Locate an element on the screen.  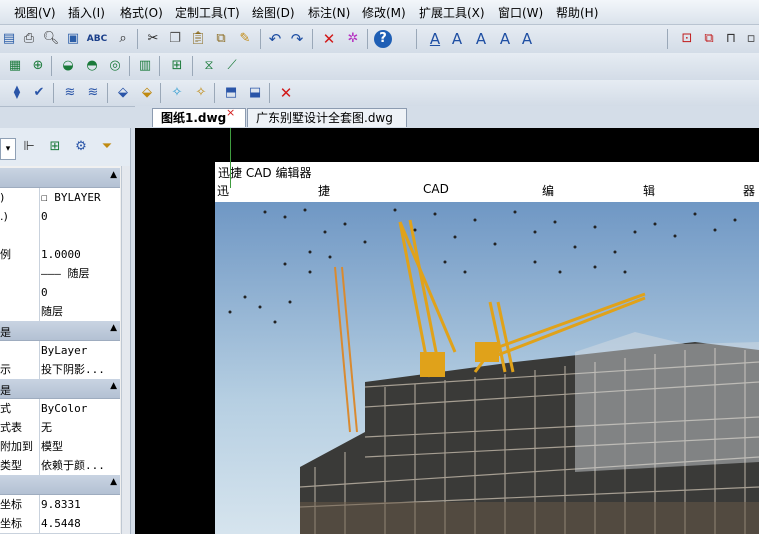
filter-icon: ⏷ is located at coordinates (107, 147).